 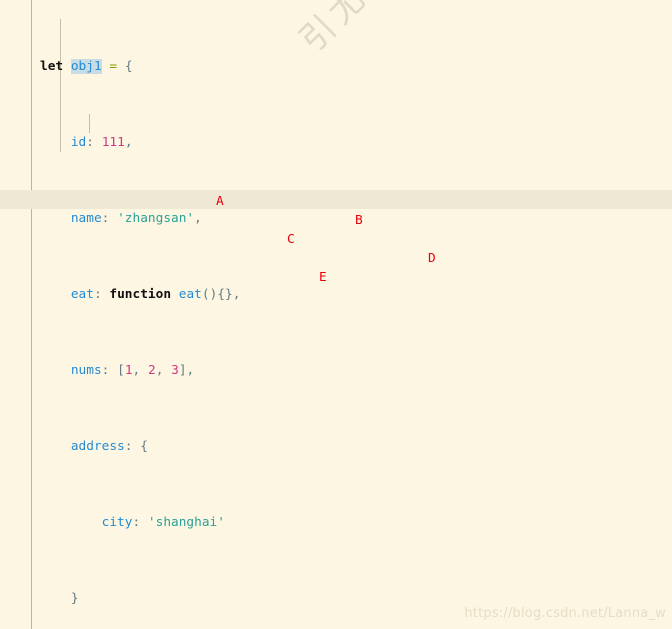 What do you see at coordinates (336, 294) in the screenshot?
I see `code-line: eat: function eat(){},` at bounding box center [336, 294].